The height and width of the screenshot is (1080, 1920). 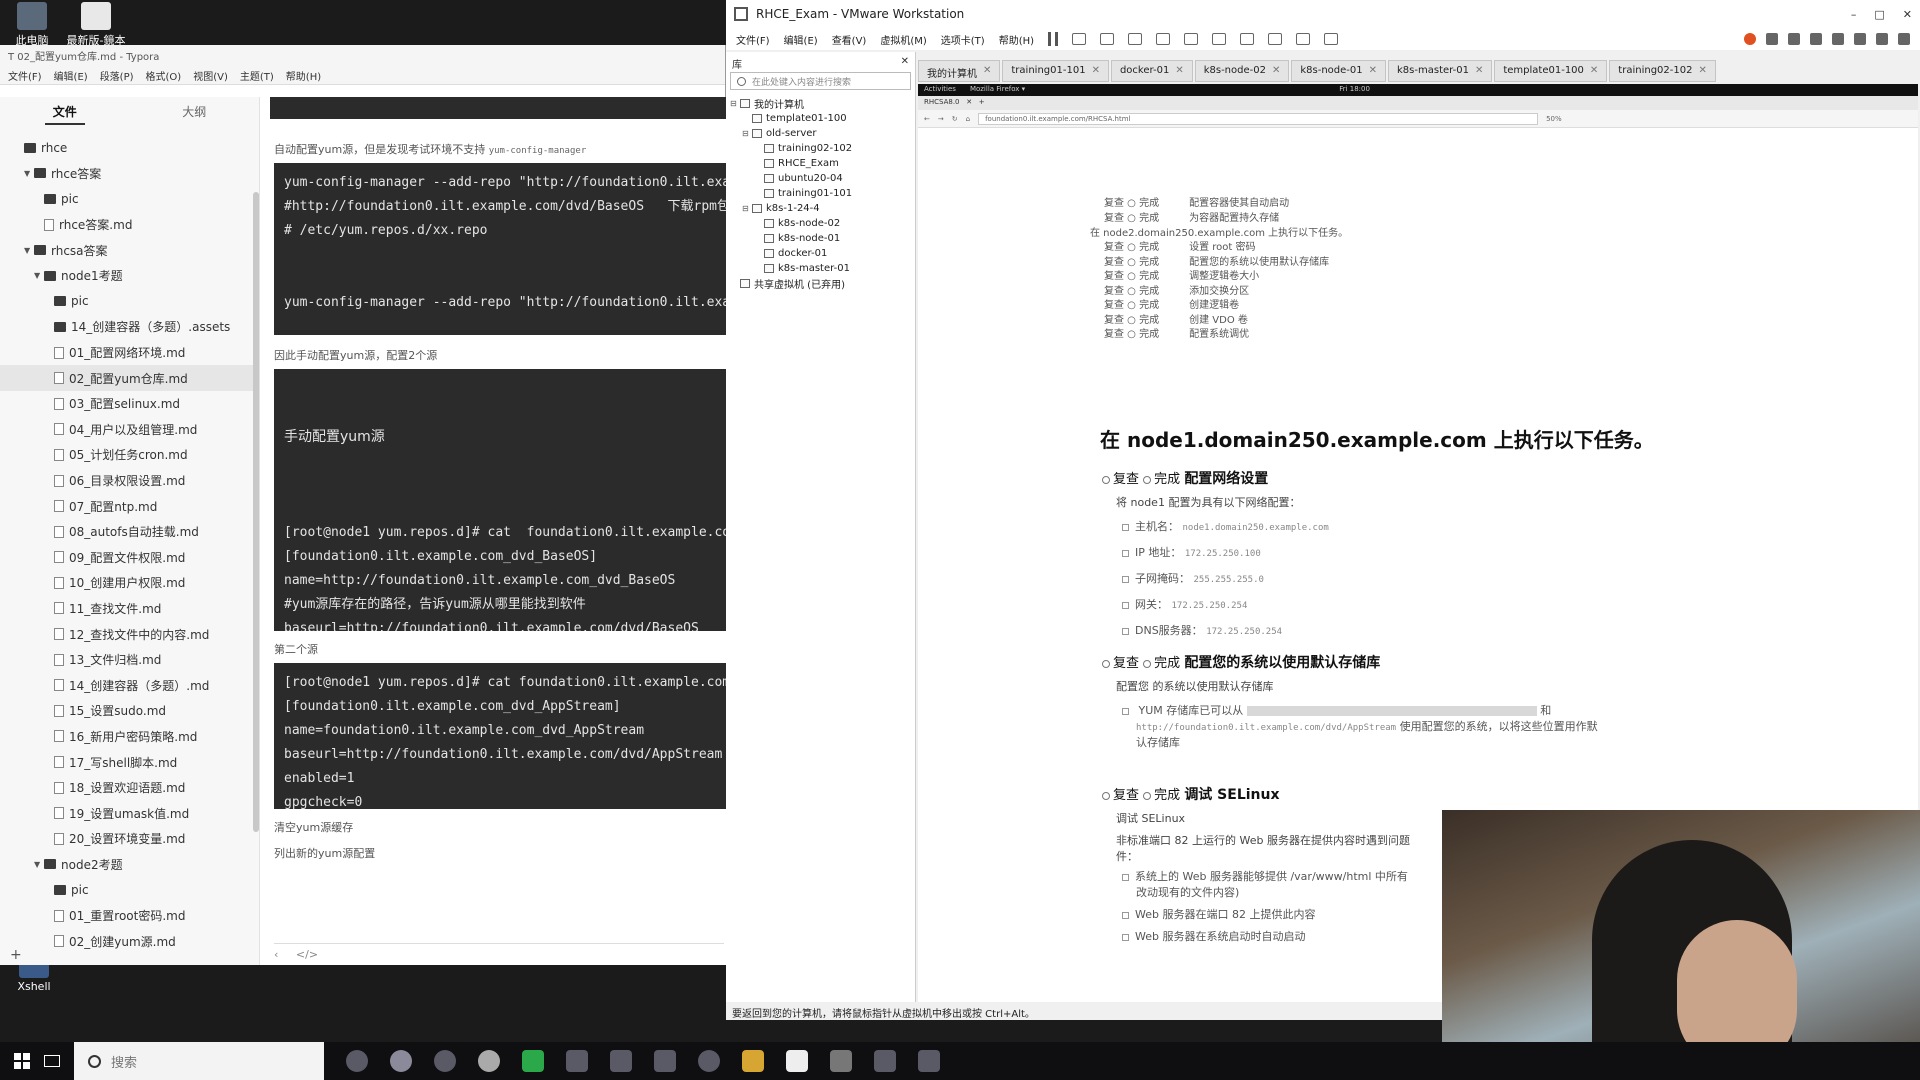 What do you see at coordinates (32, 25) in the screenshot?
I see `desktop-icon-this-pc: 此电脑` at bounding box center [32, 25].